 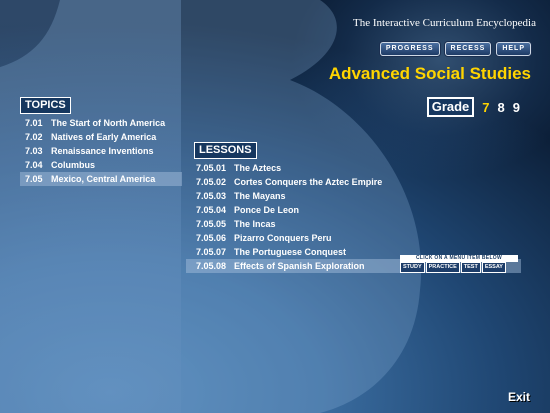 I want to click on topic-code: 7.04, so click(x=34, y=165).